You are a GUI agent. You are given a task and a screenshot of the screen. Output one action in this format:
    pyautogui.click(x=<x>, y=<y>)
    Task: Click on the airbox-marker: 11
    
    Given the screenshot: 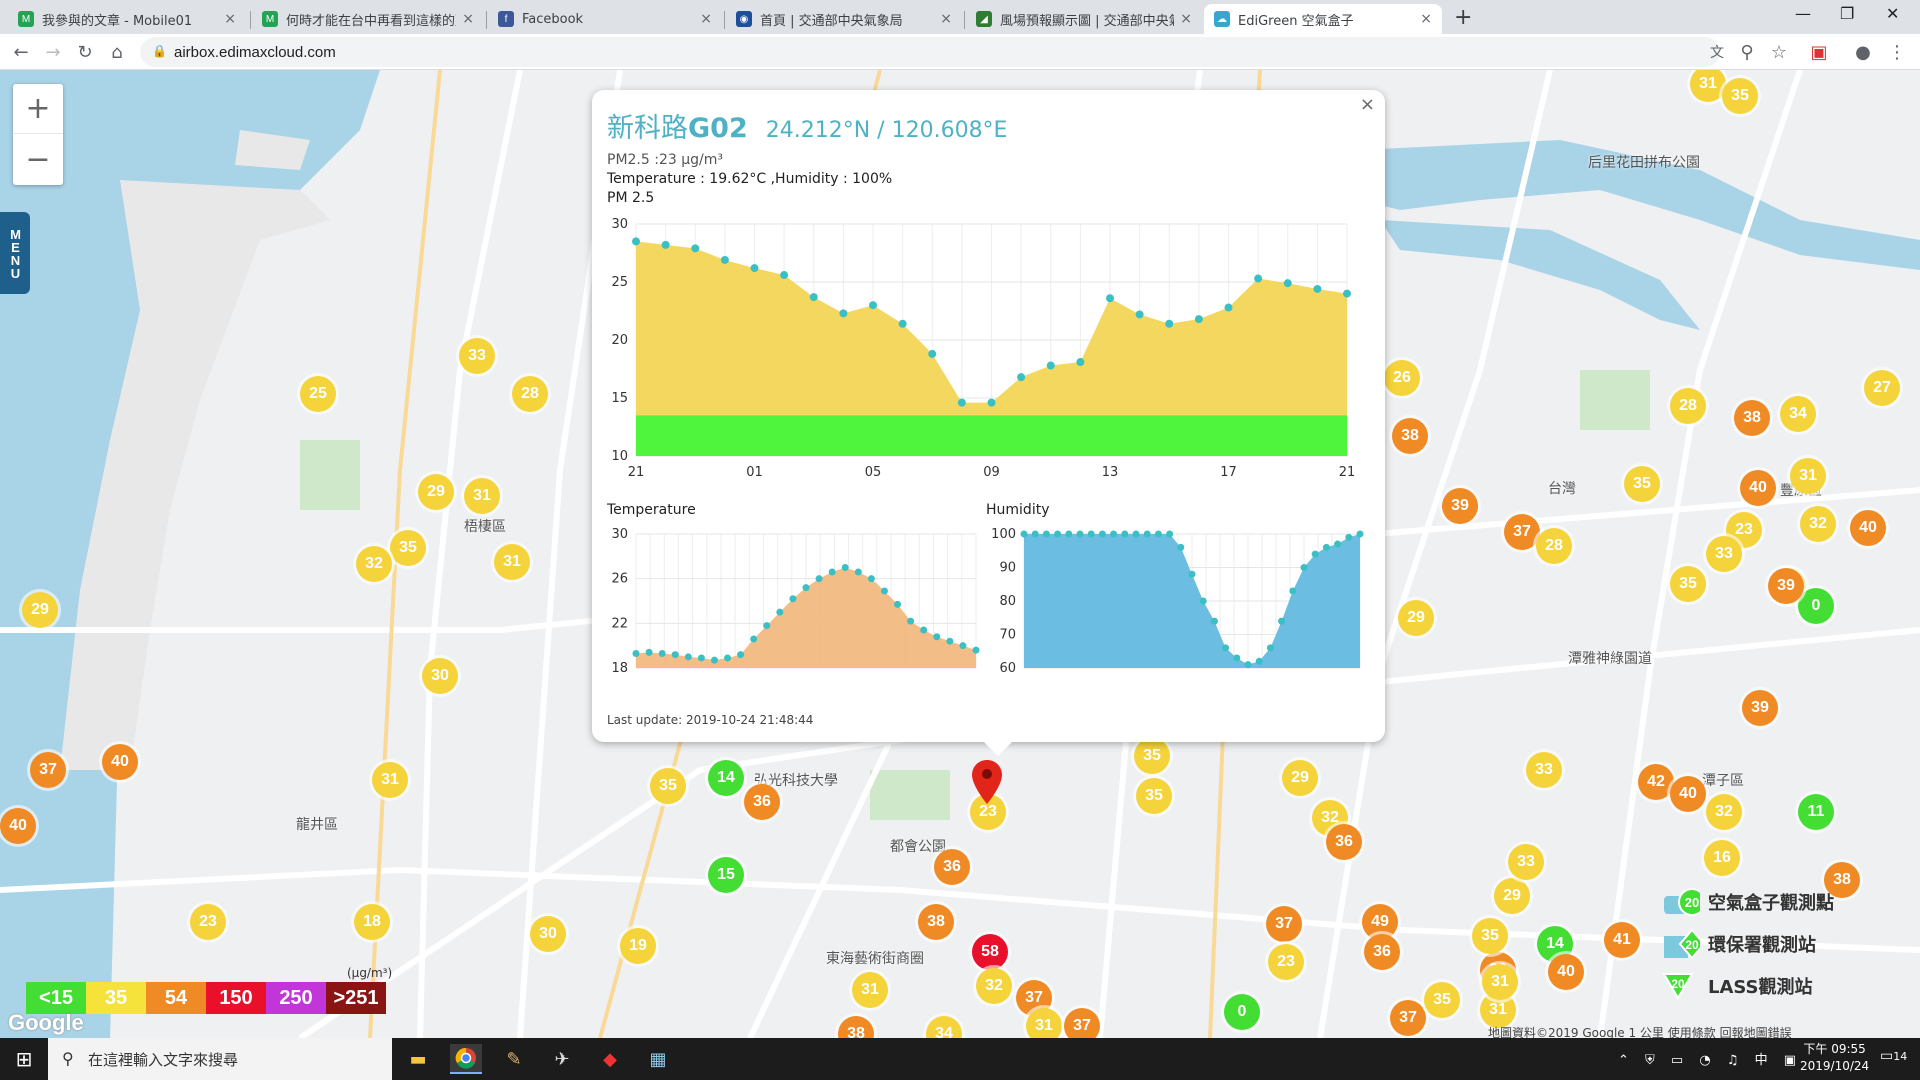 What is the action you would take?
    pyautogui.click(x=1816, y=812)
    